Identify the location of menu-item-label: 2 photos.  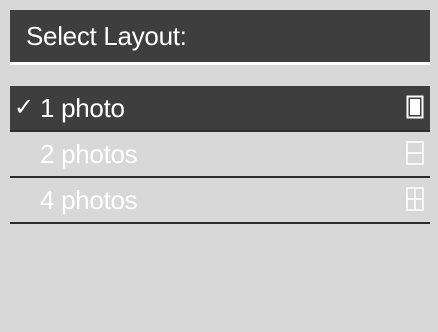
(89, 154).